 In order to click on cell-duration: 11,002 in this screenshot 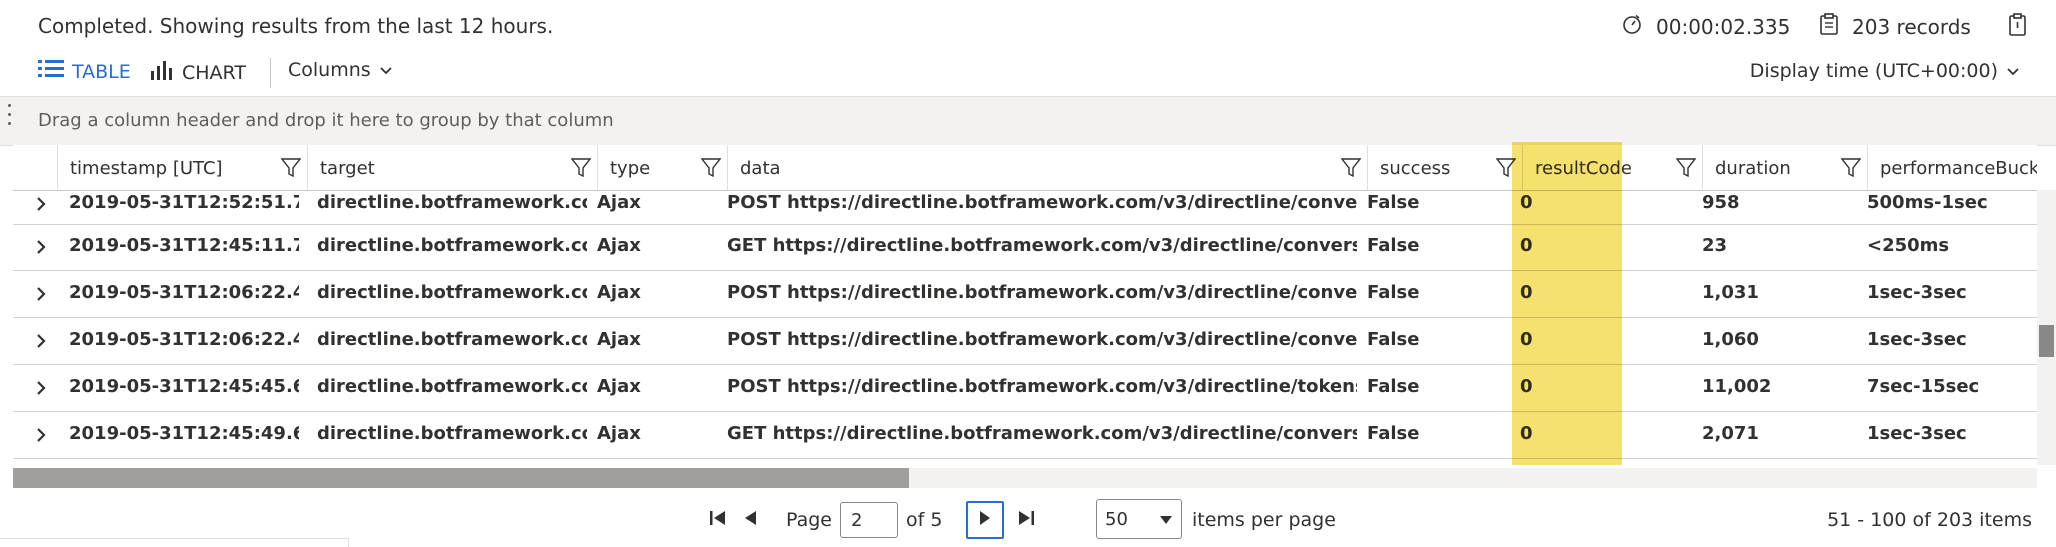, I will do `click(1737, 386)`.